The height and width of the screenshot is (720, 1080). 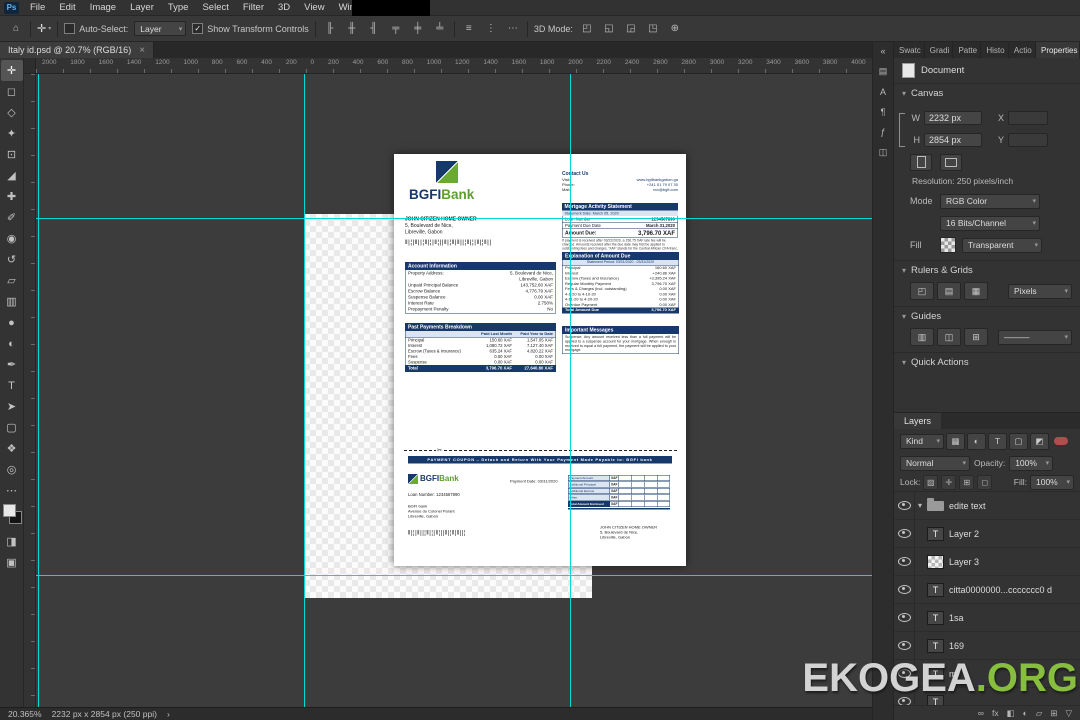 What do you see at coordinates (1053, 713) in the screenshot?
I see `new-layer-icon: ⊞` at bounding box center [1053, 713].